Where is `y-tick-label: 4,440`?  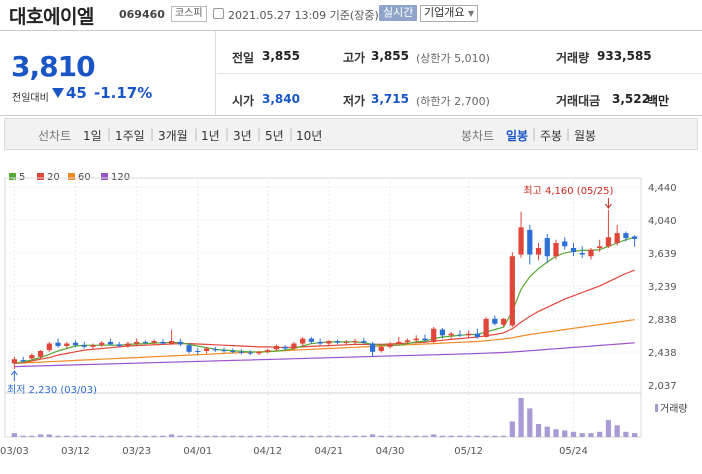
y-tick-label: 4,440 is located at coordinates (662, 188).